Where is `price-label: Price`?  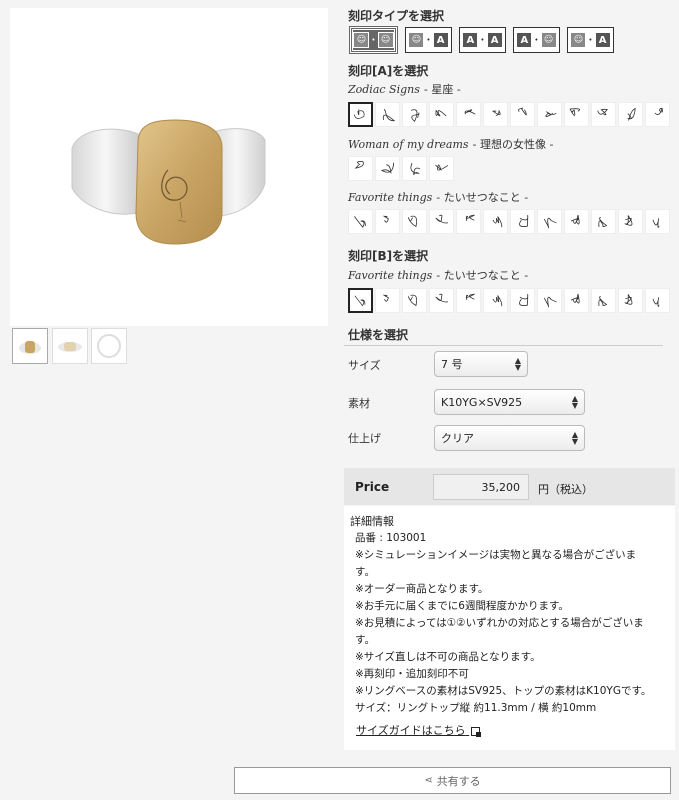
price-label: Price is located at coordinates (372, 487).